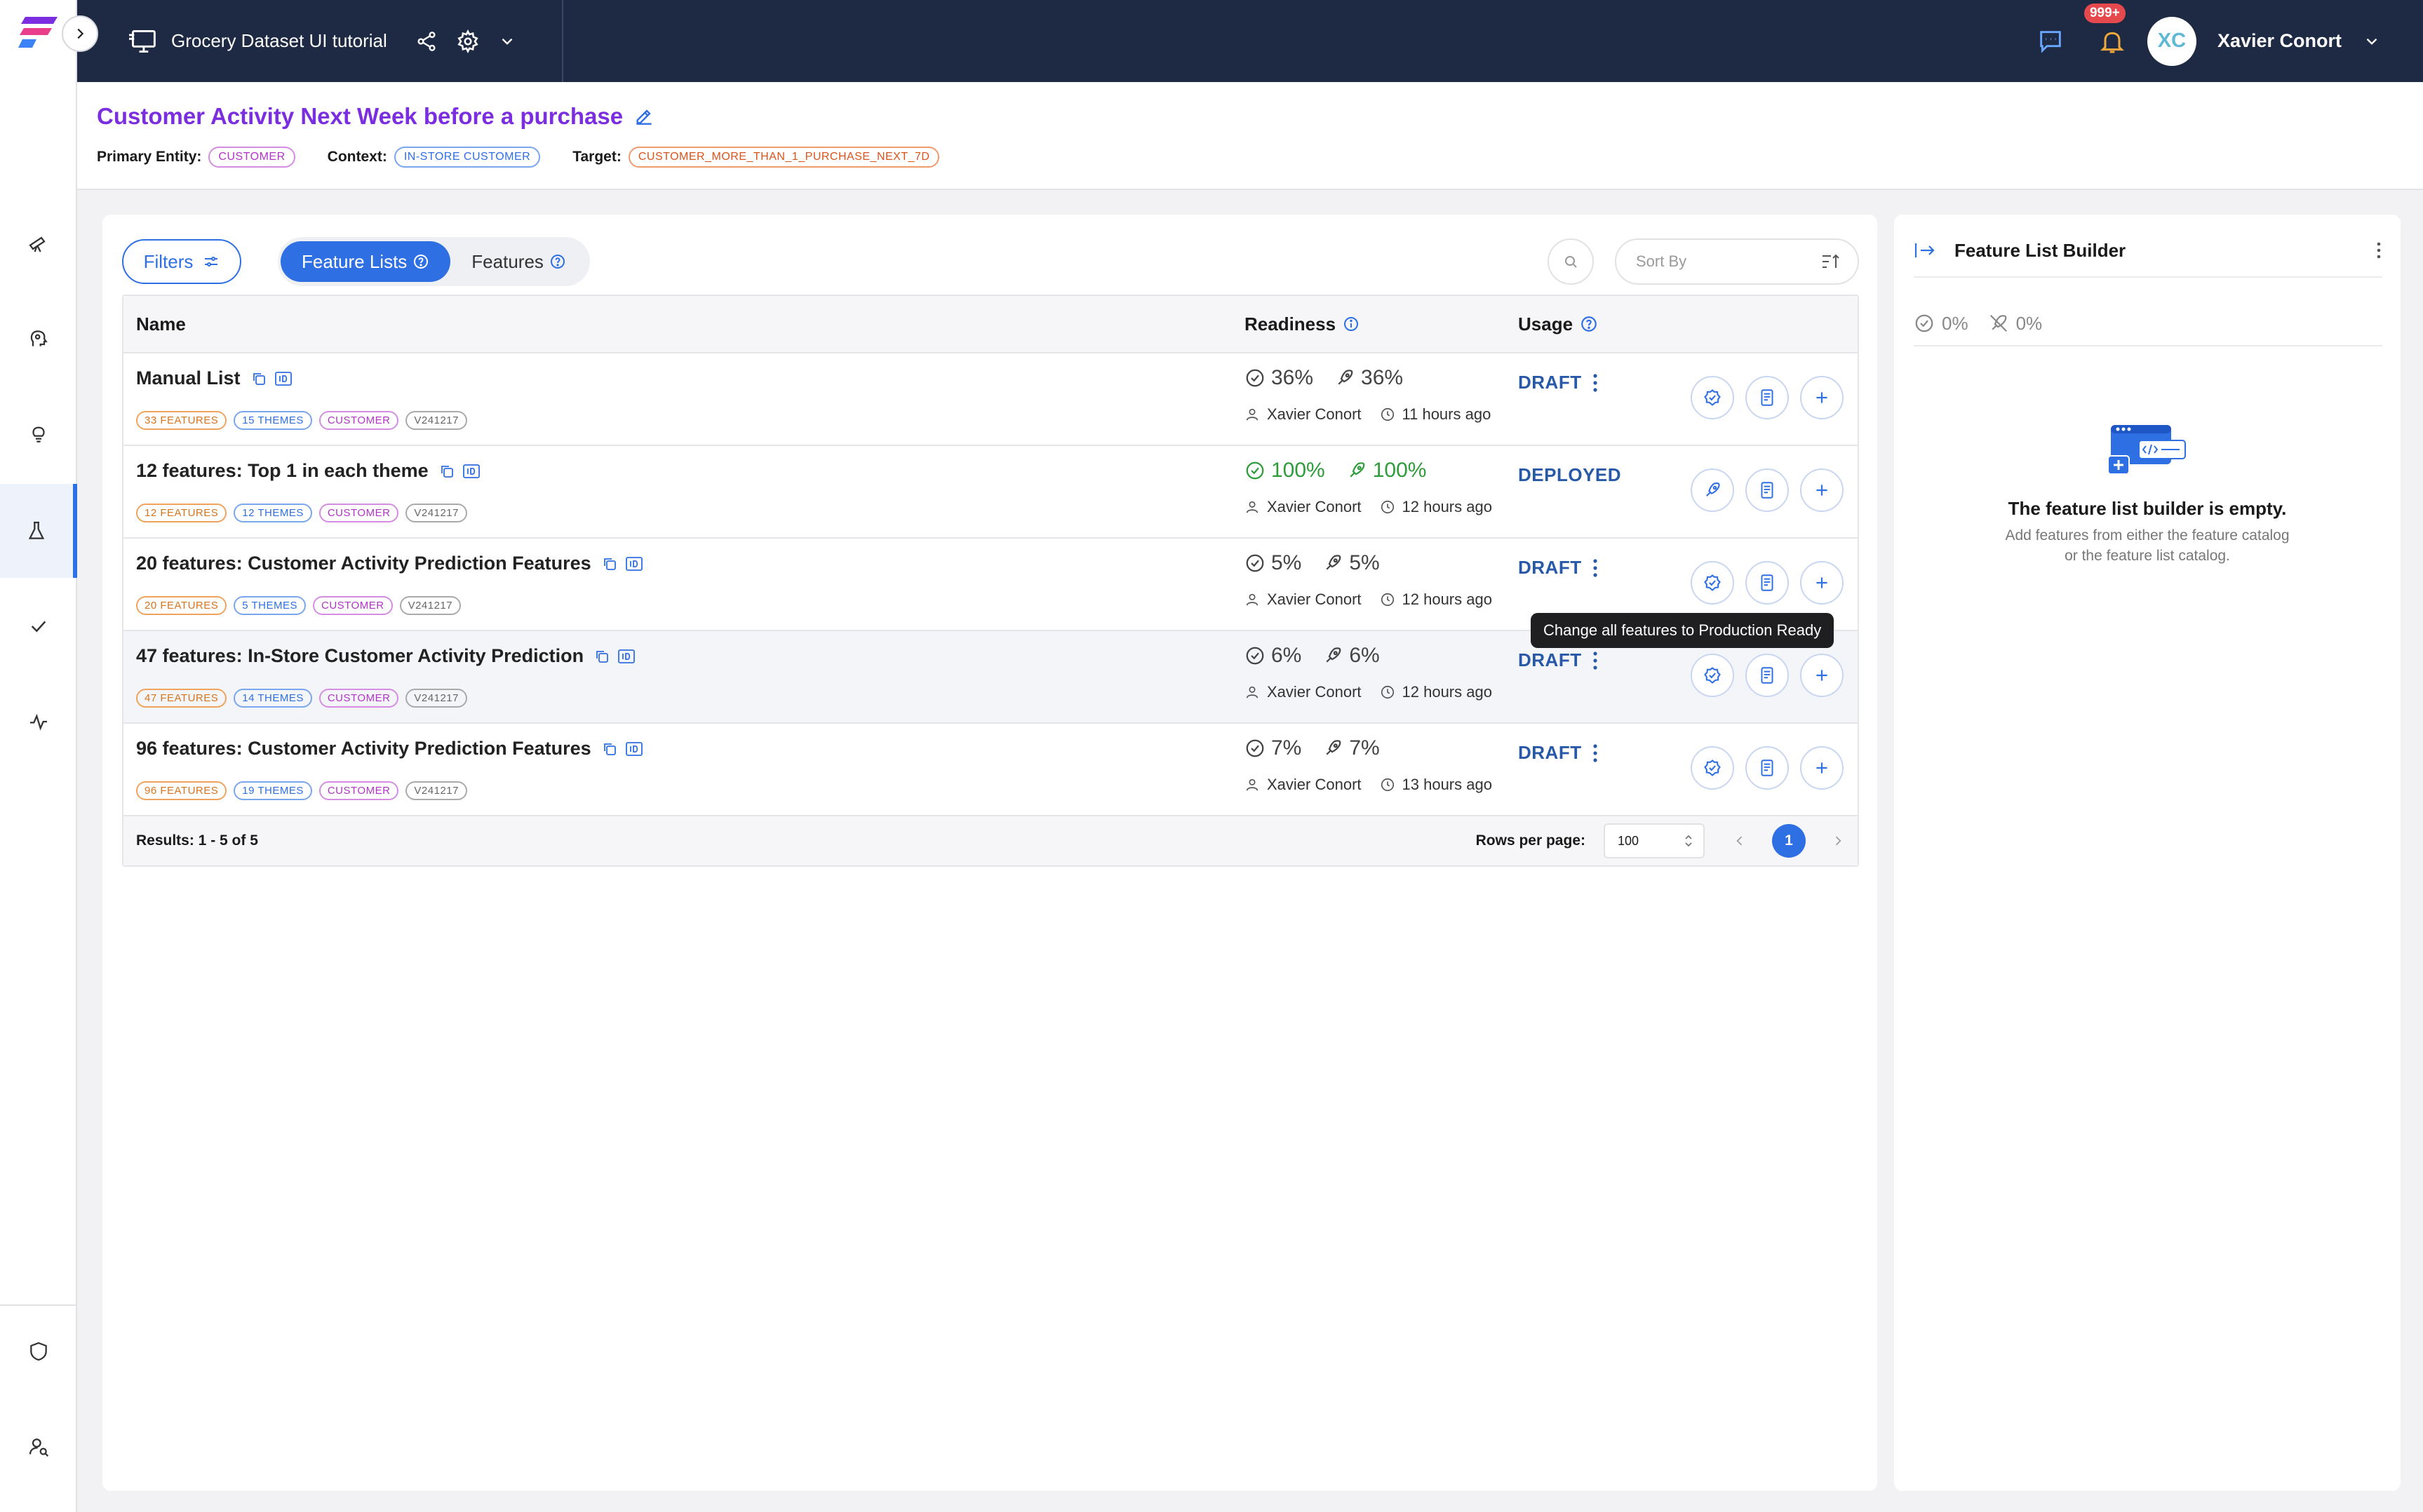 The height and width of the screenshot is (1512, 2423). Describe the element at coordinates (39, 626) in the screenshot. I see `sidebar-item-approve` at that location.